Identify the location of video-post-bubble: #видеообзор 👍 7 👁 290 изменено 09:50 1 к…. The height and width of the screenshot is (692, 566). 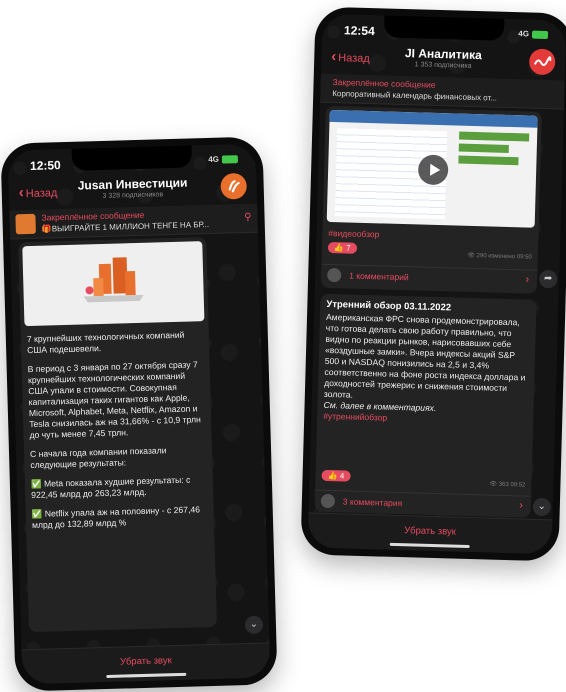
(431, 199).